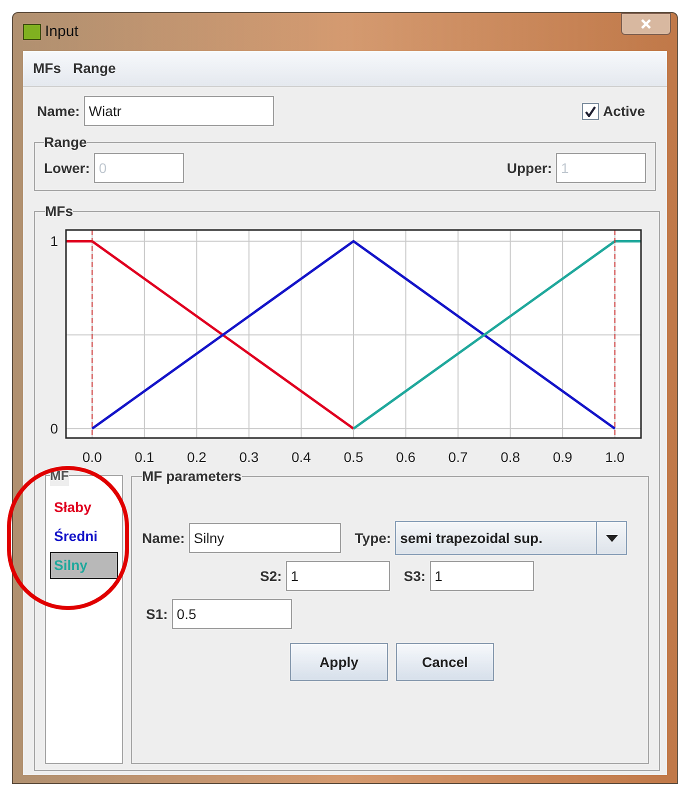 This screenshot has width=678, height=789. What do you see at coordinates (510, 457) in the screenshot?
I see `x-tick-label: 0.8` at bounding box center [510, 457].